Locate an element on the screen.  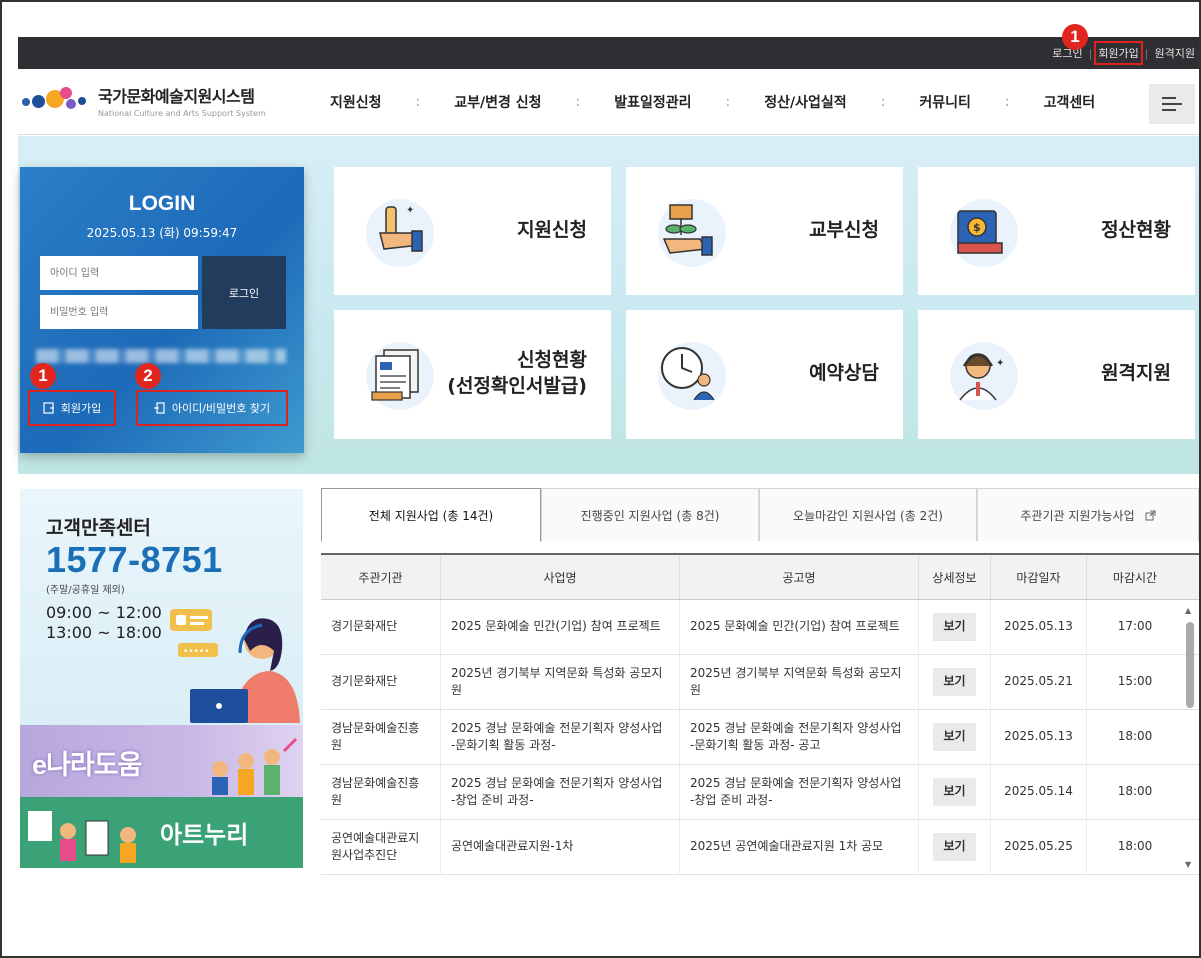
tab-host-available: 주관기관 지원가능사업 is located at coordinates (1088, 514).